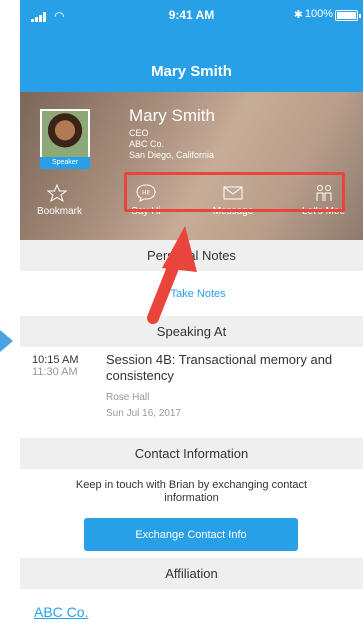  Describe the element at coordinates (55, 372) in the screenshot. I see `session-end-time: 11:30 AM` at that location.